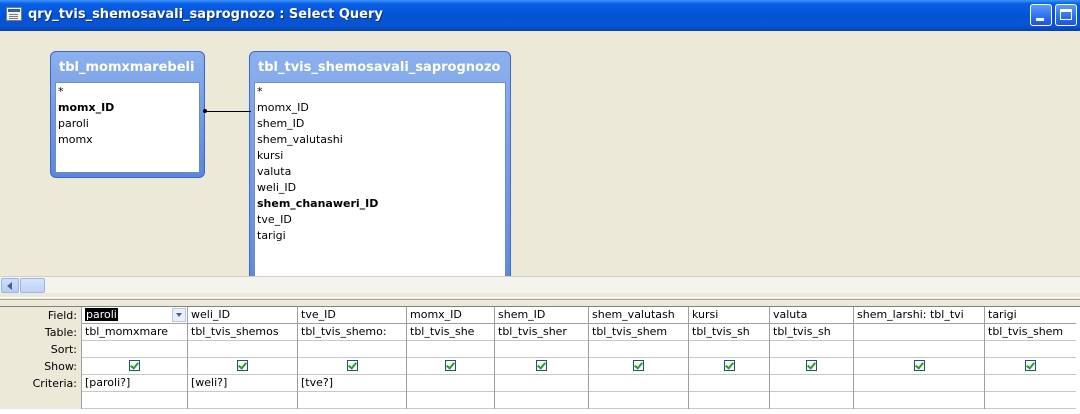 This screenshot has width=1080, height=414. I want to click on minimize-button, so click(1041, 15).